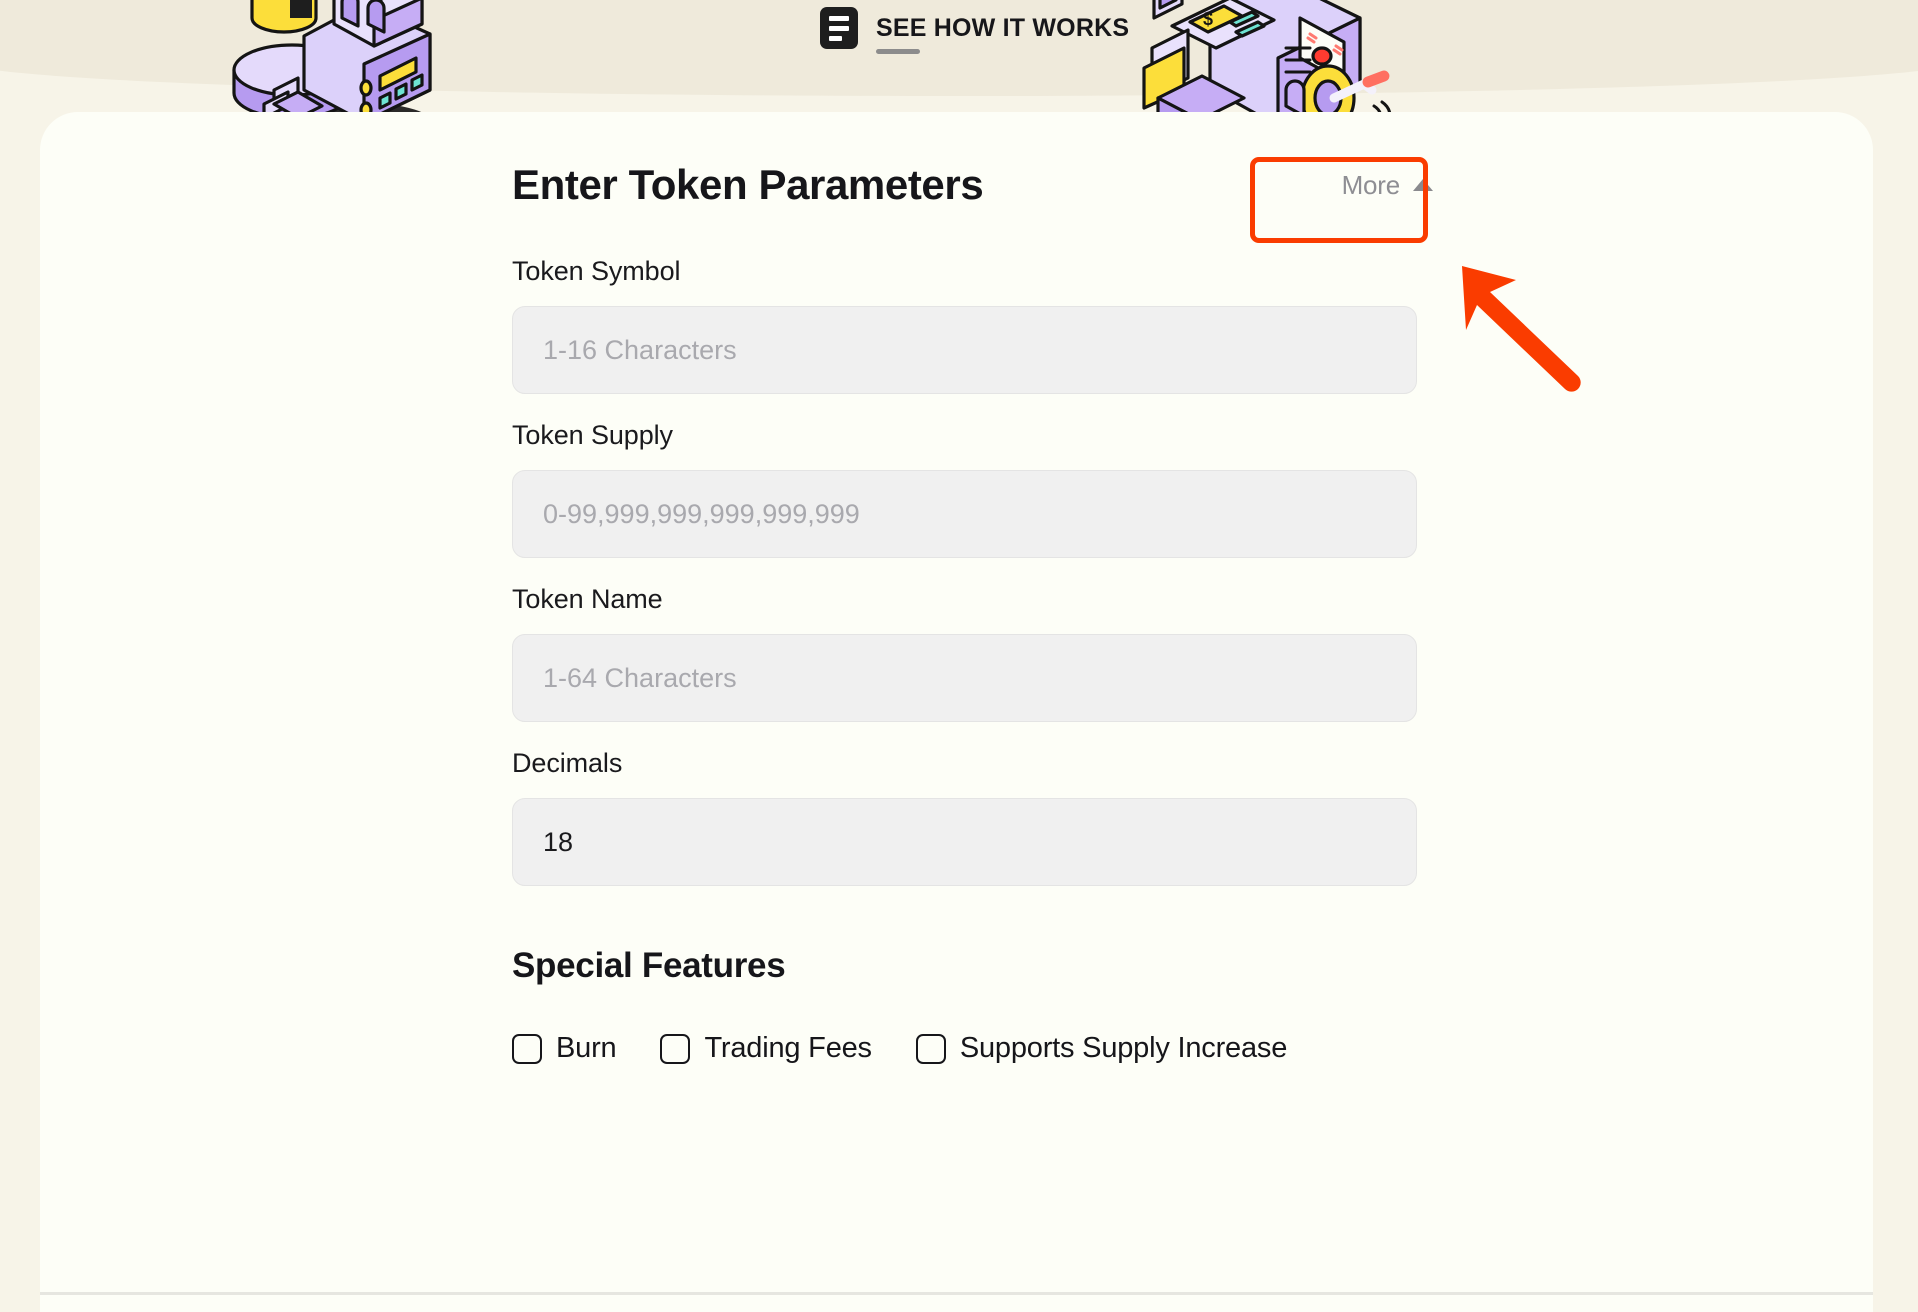 This screenshot has width=1918, height=1312. Describe the element at coordinates (839, 28) in the screenshot. I see `document-lines-icon` at that location.